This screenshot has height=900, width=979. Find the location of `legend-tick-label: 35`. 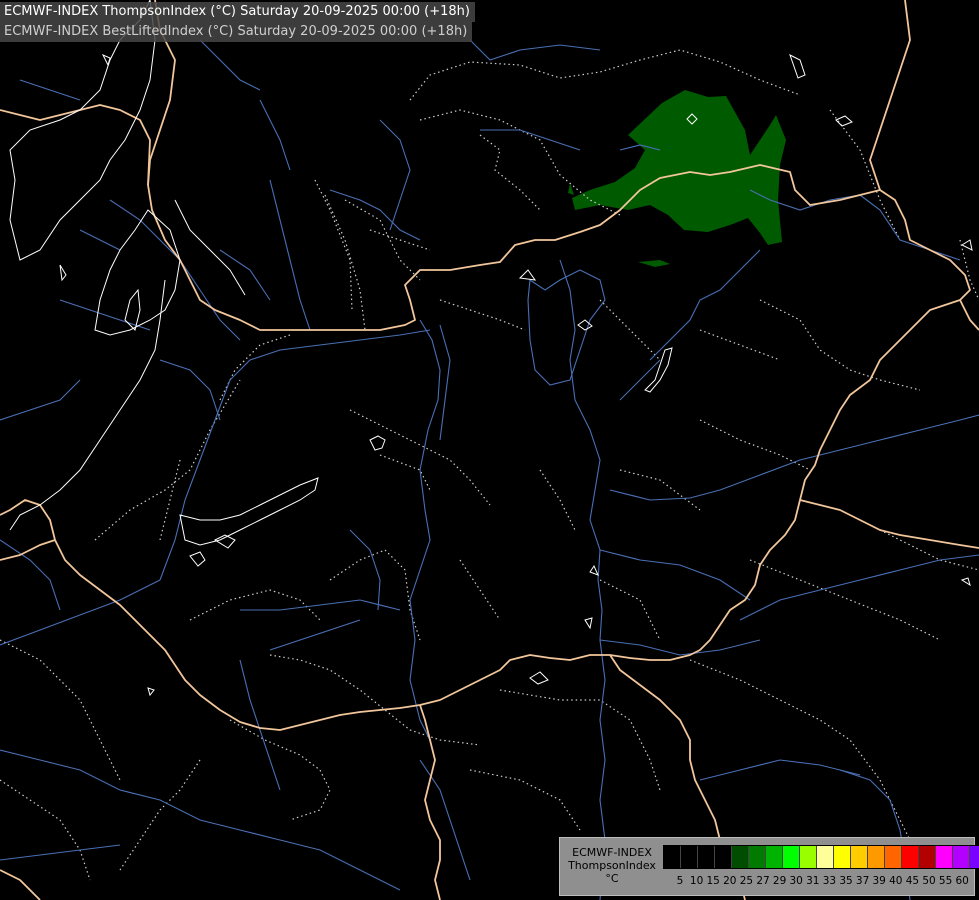

legend-tick-label: 35 is located at coordinates (846, 881).